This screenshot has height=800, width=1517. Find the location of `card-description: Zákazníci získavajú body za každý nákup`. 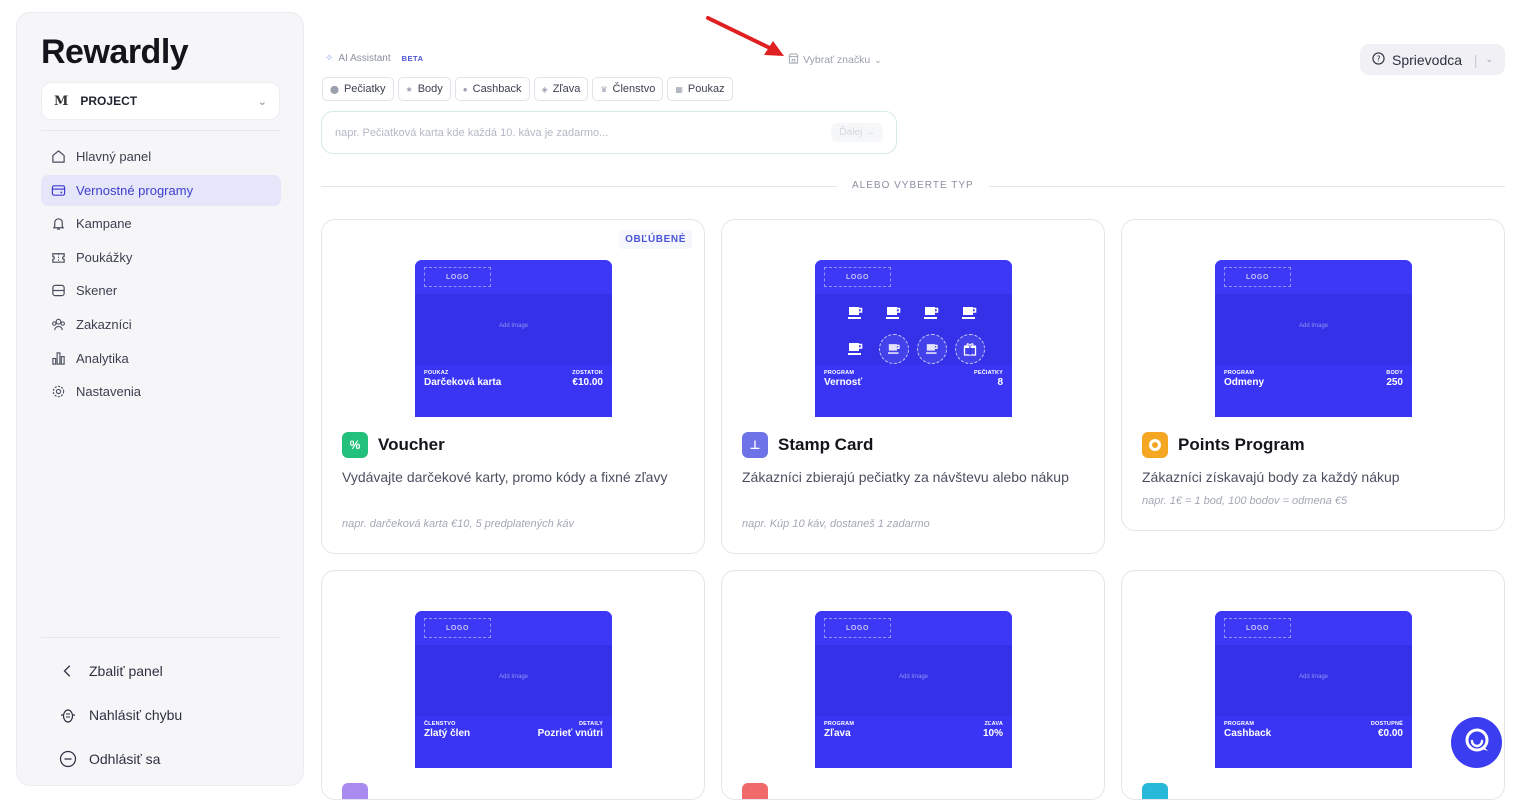

card-description: Zákazníci získavajú body za každý nákup is located at coordinates (1271, 477).